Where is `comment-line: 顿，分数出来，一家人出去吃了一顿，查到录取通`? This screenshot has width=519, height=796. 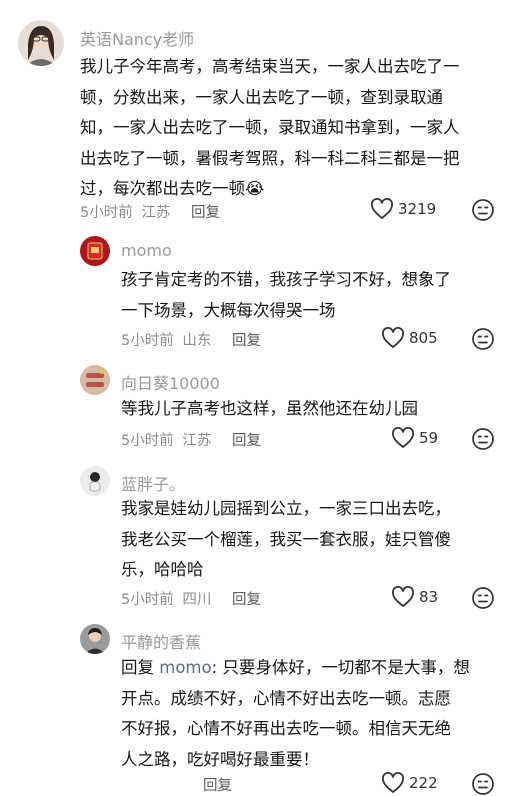 comment-line: 顿，分数出来，一家人出去吃了一顿，查到录取通 is located at coordinates (261, 97).